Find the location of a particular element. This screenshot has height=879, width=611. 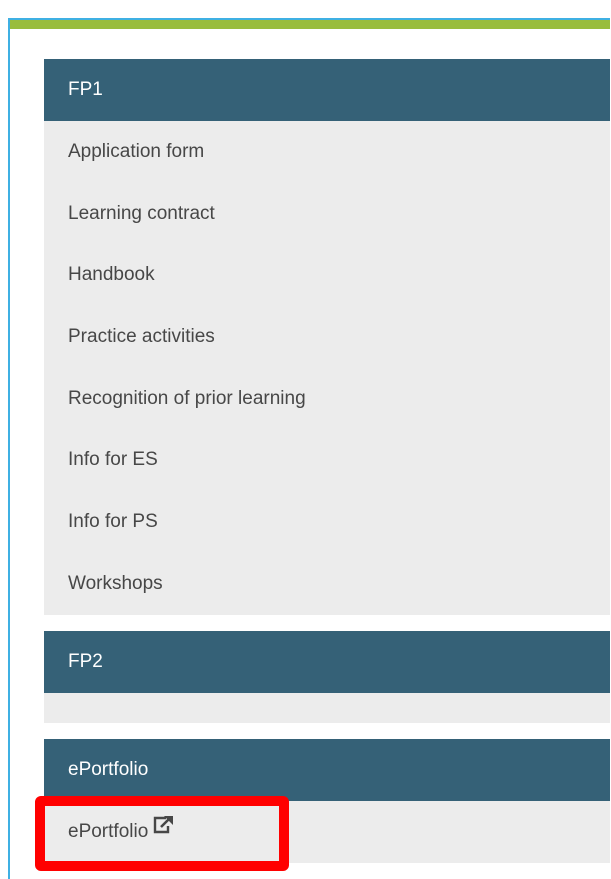

menu-block-fp2: FP2 is located at coordinates (327, 677).